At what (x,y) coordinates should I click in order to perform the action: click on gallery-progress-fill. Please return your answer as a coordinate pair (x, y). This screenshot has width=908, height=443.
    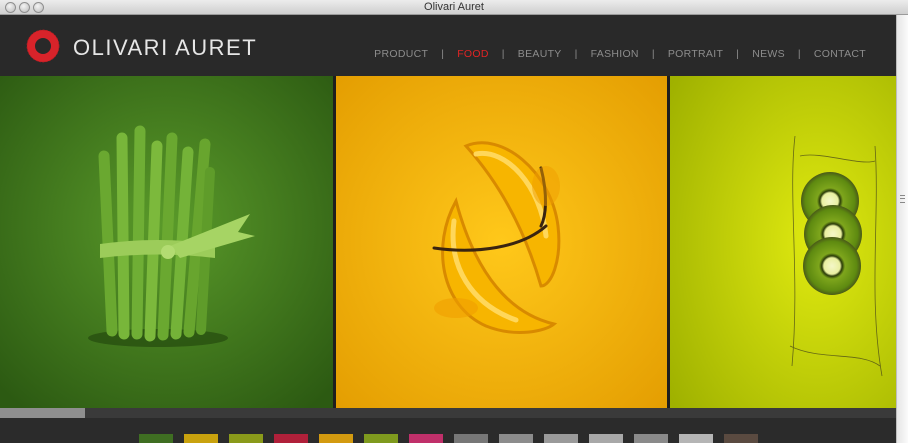
    Looking at the image, I should click on (43, 413).